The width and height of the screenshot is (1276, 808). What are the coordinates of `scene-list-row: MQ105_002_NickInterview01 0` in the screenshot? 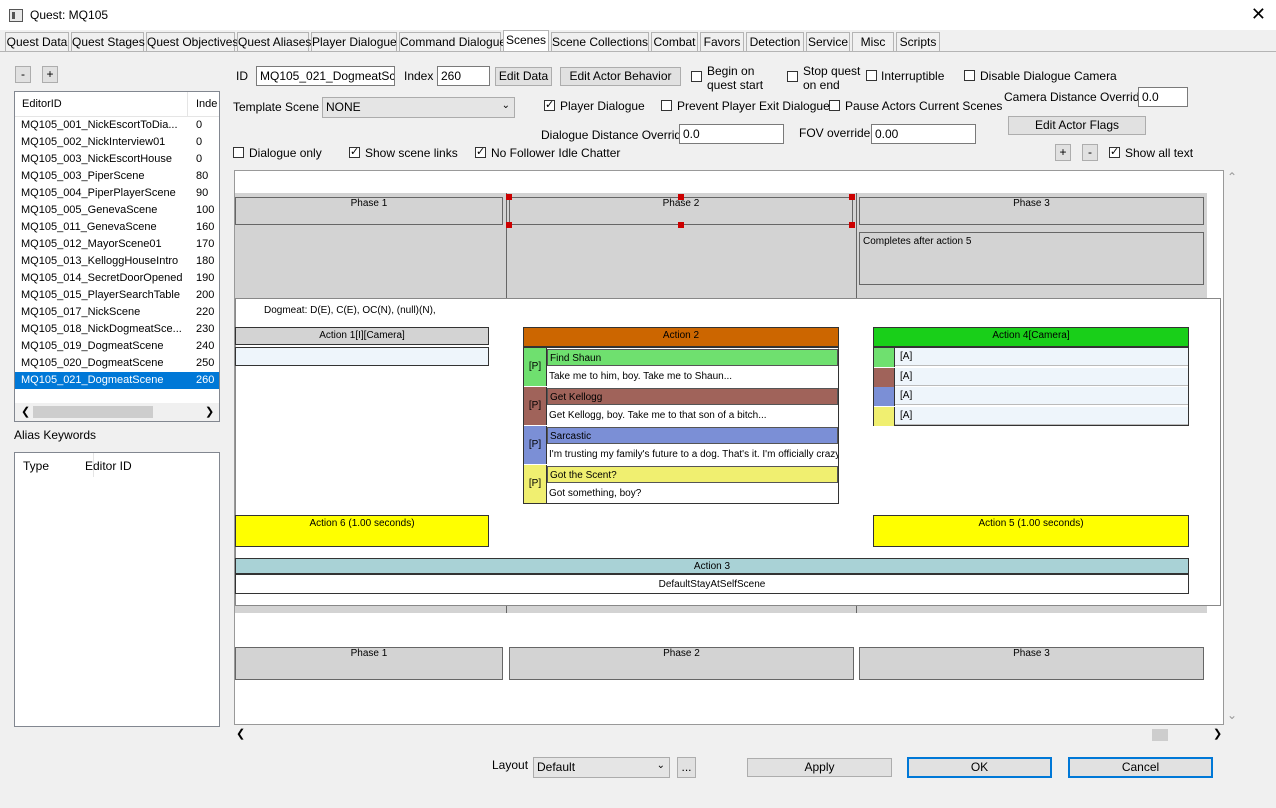 It's located at (117, 142).